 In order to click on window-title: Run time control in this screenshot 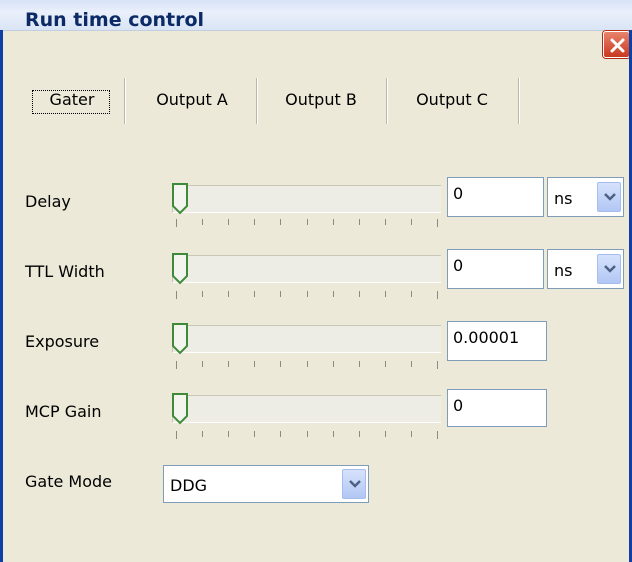, I will do `click(115, 20)`.